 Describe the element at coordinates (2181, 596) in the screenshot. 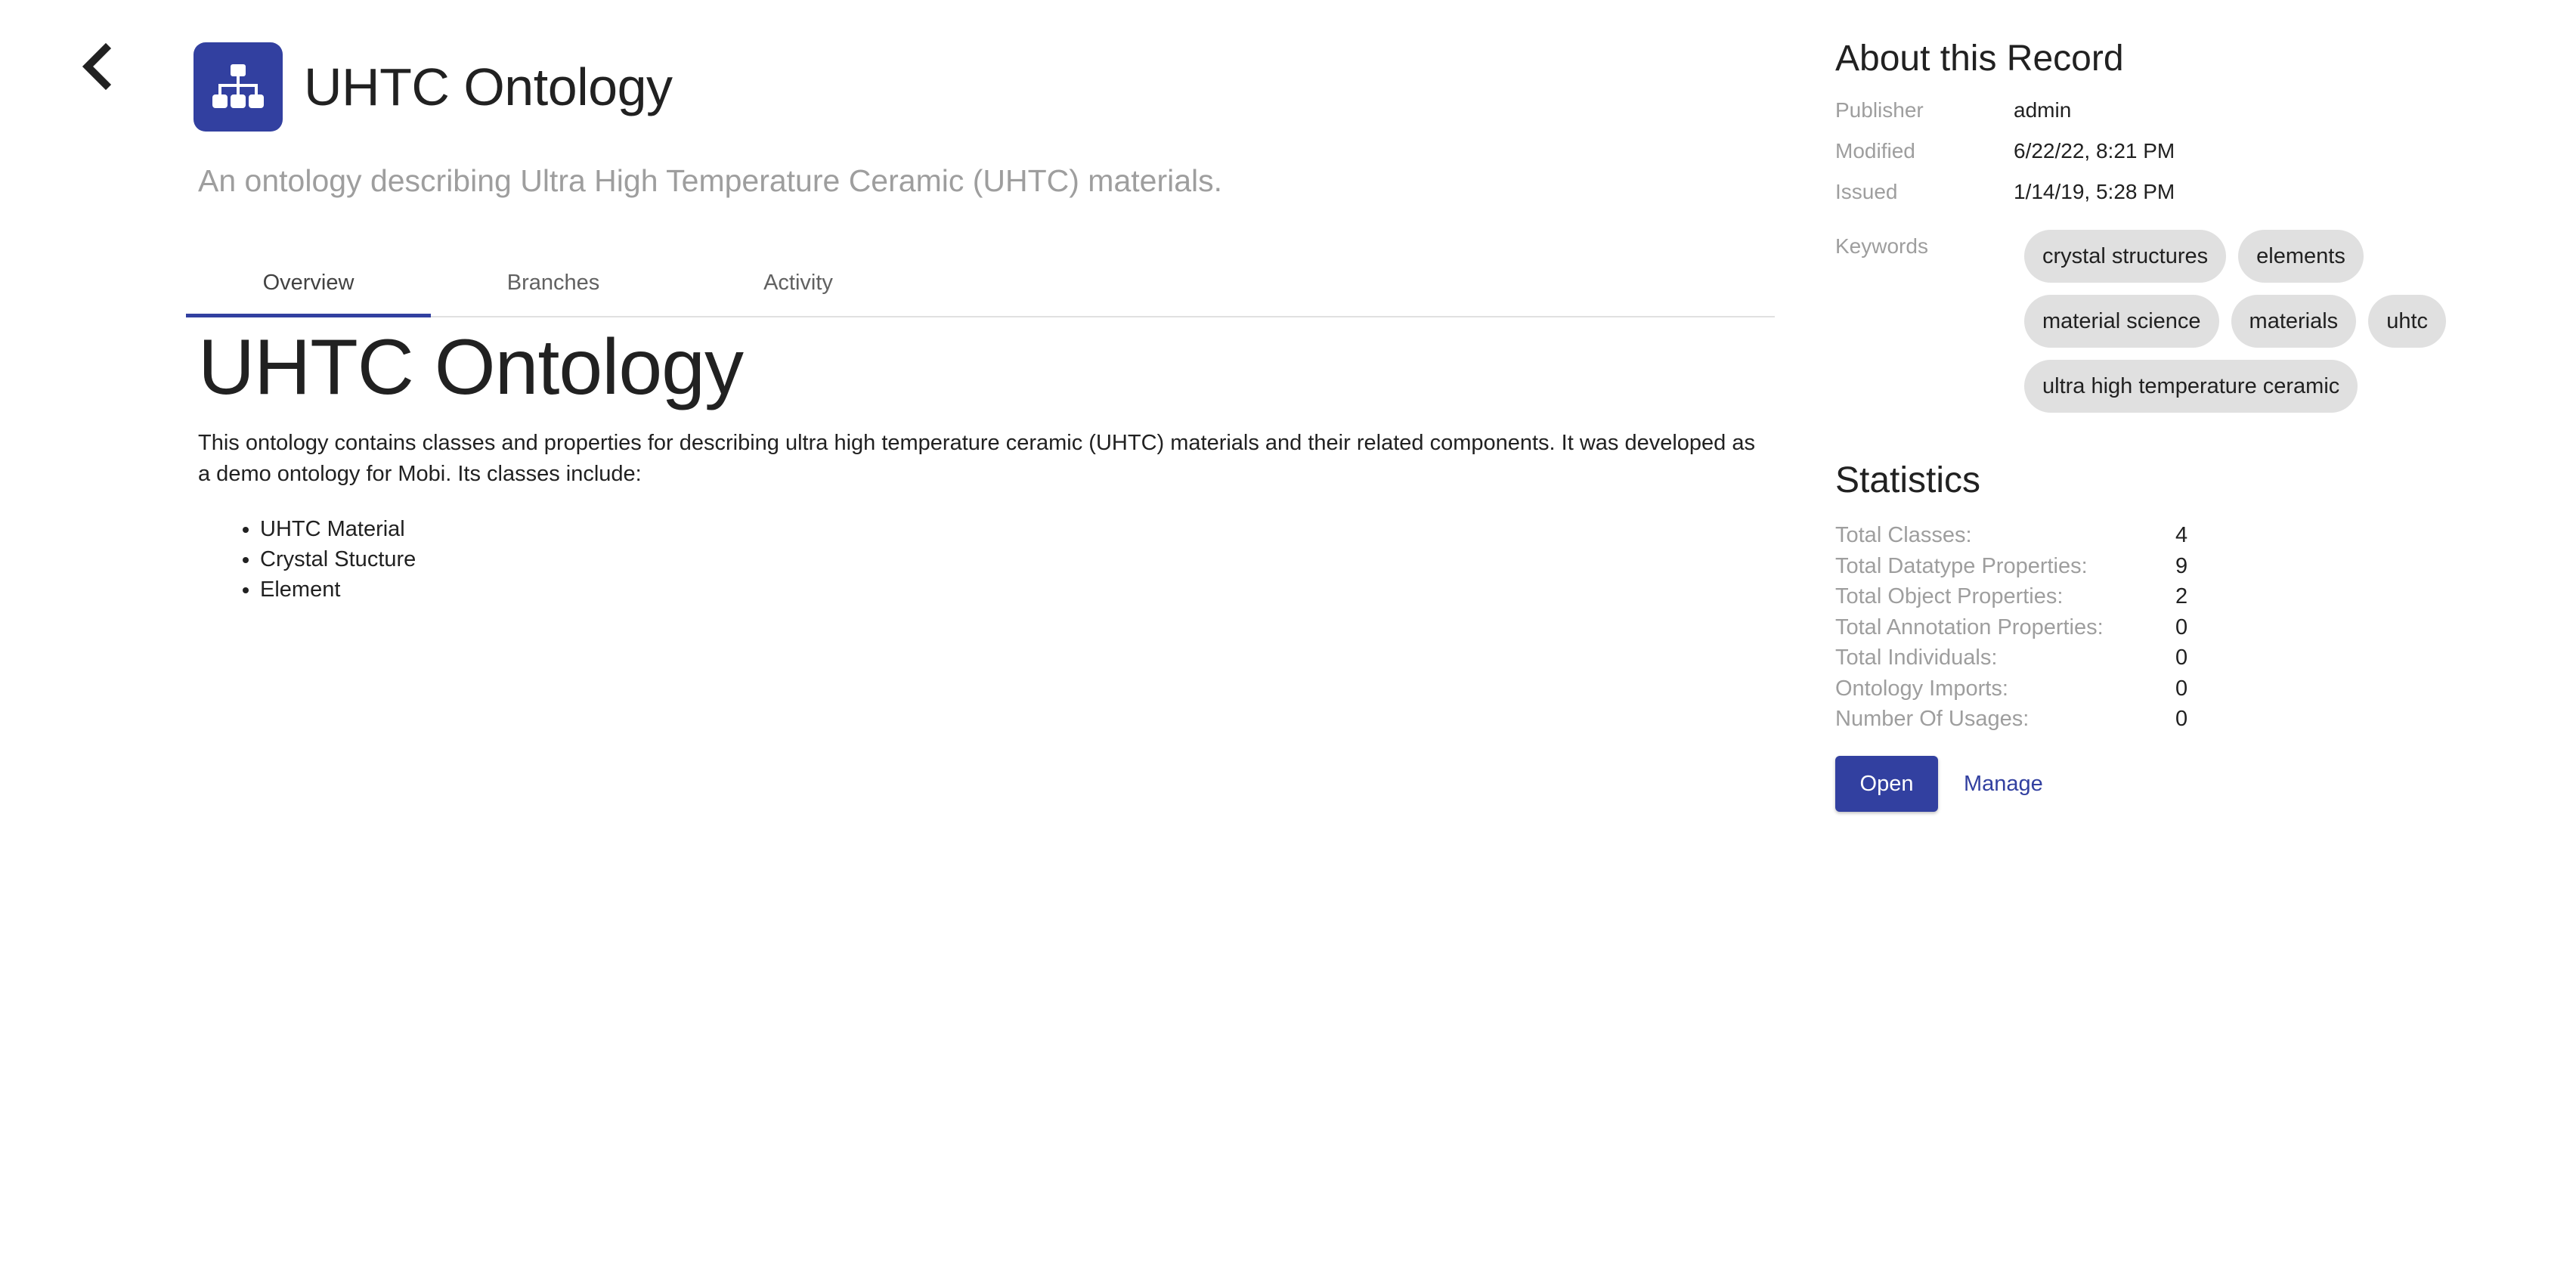

I see `stat-value: 2` at that location.